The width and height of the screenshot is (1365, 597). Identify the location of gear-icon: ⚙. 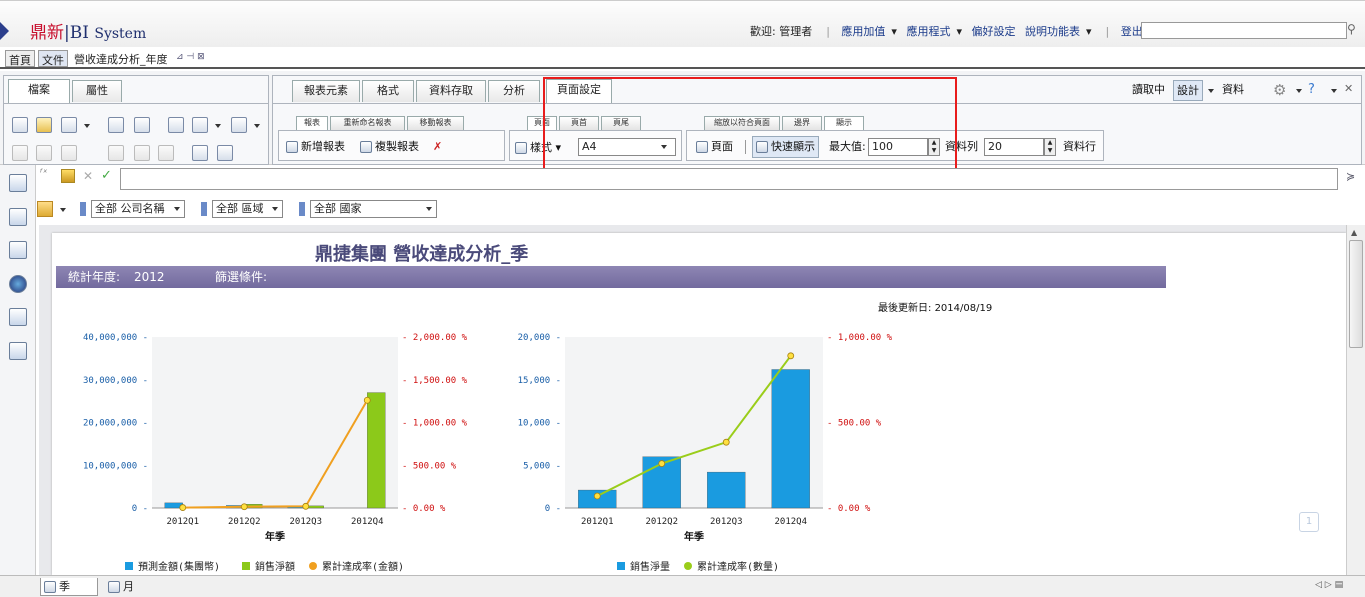
(1279, 90).